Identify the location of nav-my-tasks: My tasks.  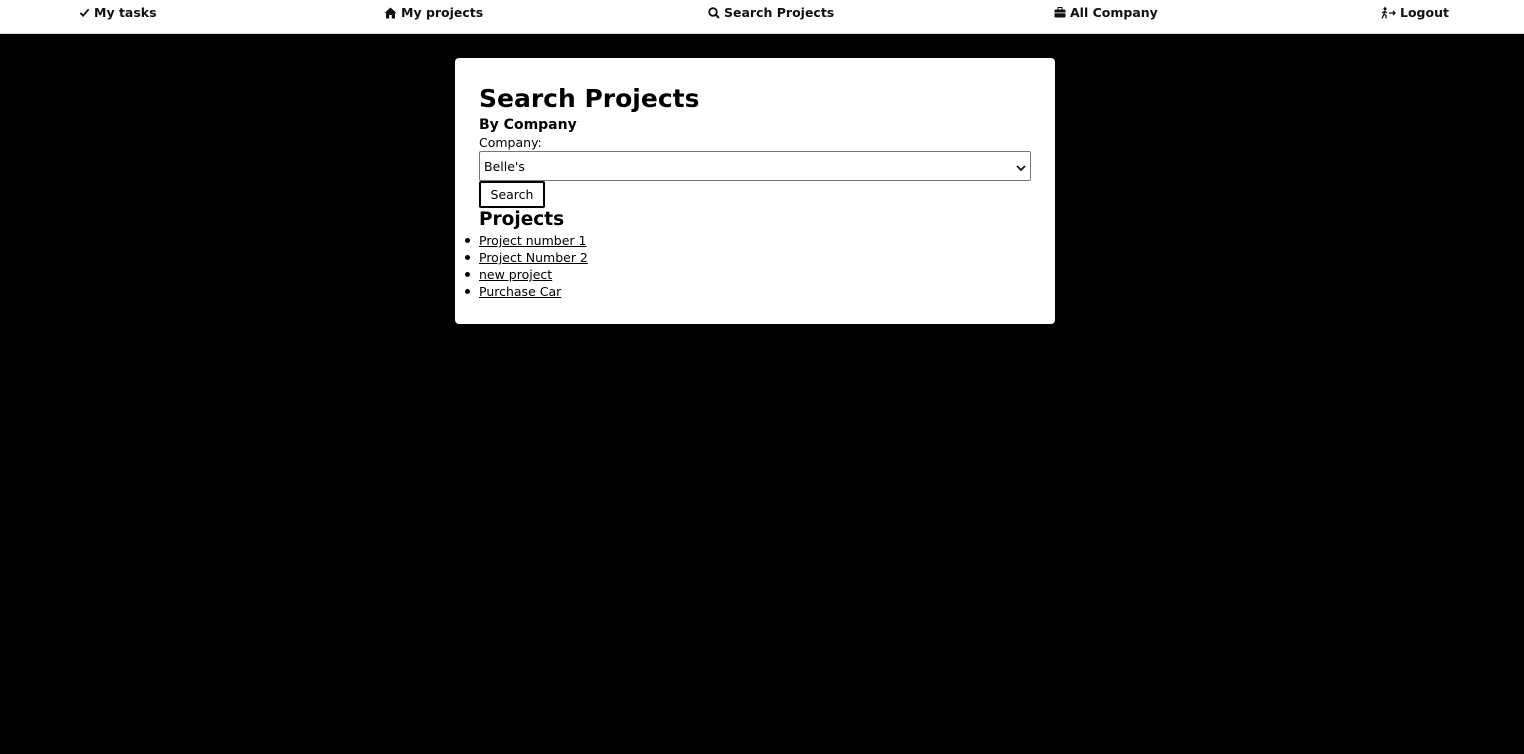
(118, 12).